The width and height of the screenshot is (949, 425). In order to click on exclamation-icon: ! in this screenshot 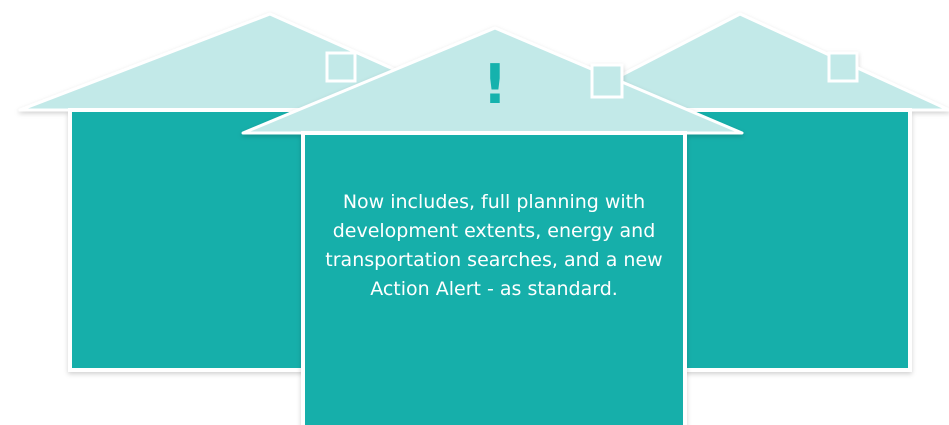, I will do `click(495, 84)`.